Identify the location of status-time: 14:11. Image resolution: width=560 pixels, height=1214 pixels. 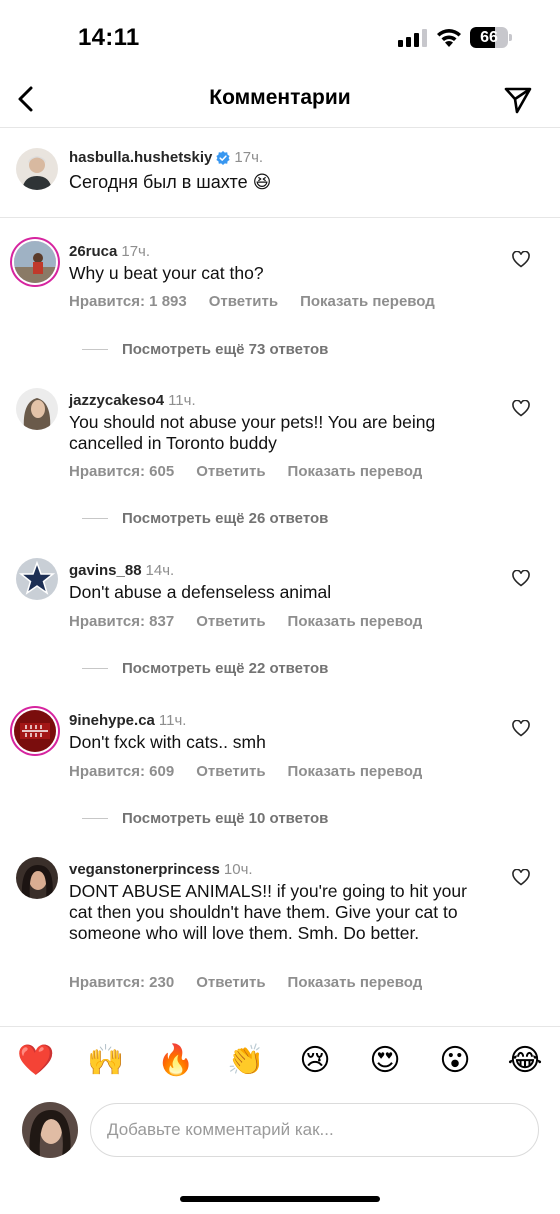
(109, 37).